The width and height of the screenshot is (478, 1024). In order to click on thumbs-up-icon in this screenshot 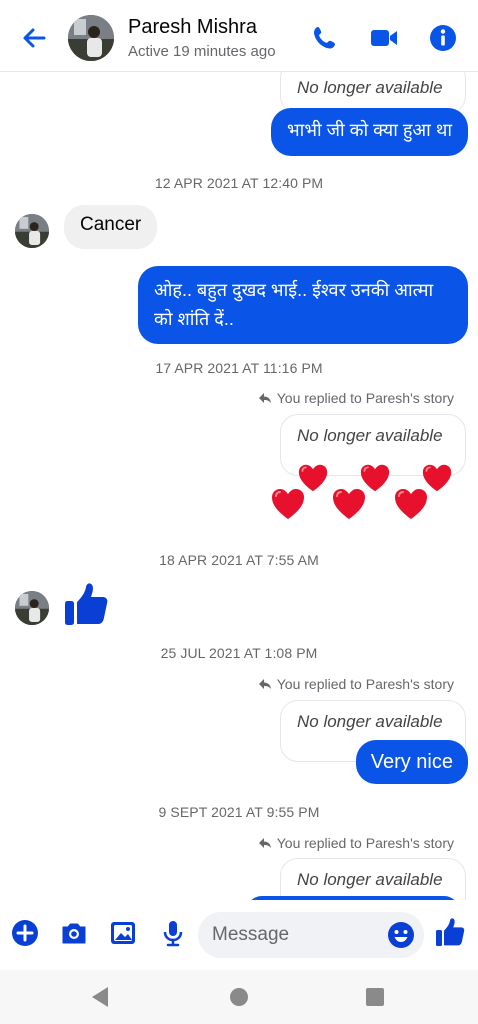, I will do `click(86, 604)`.